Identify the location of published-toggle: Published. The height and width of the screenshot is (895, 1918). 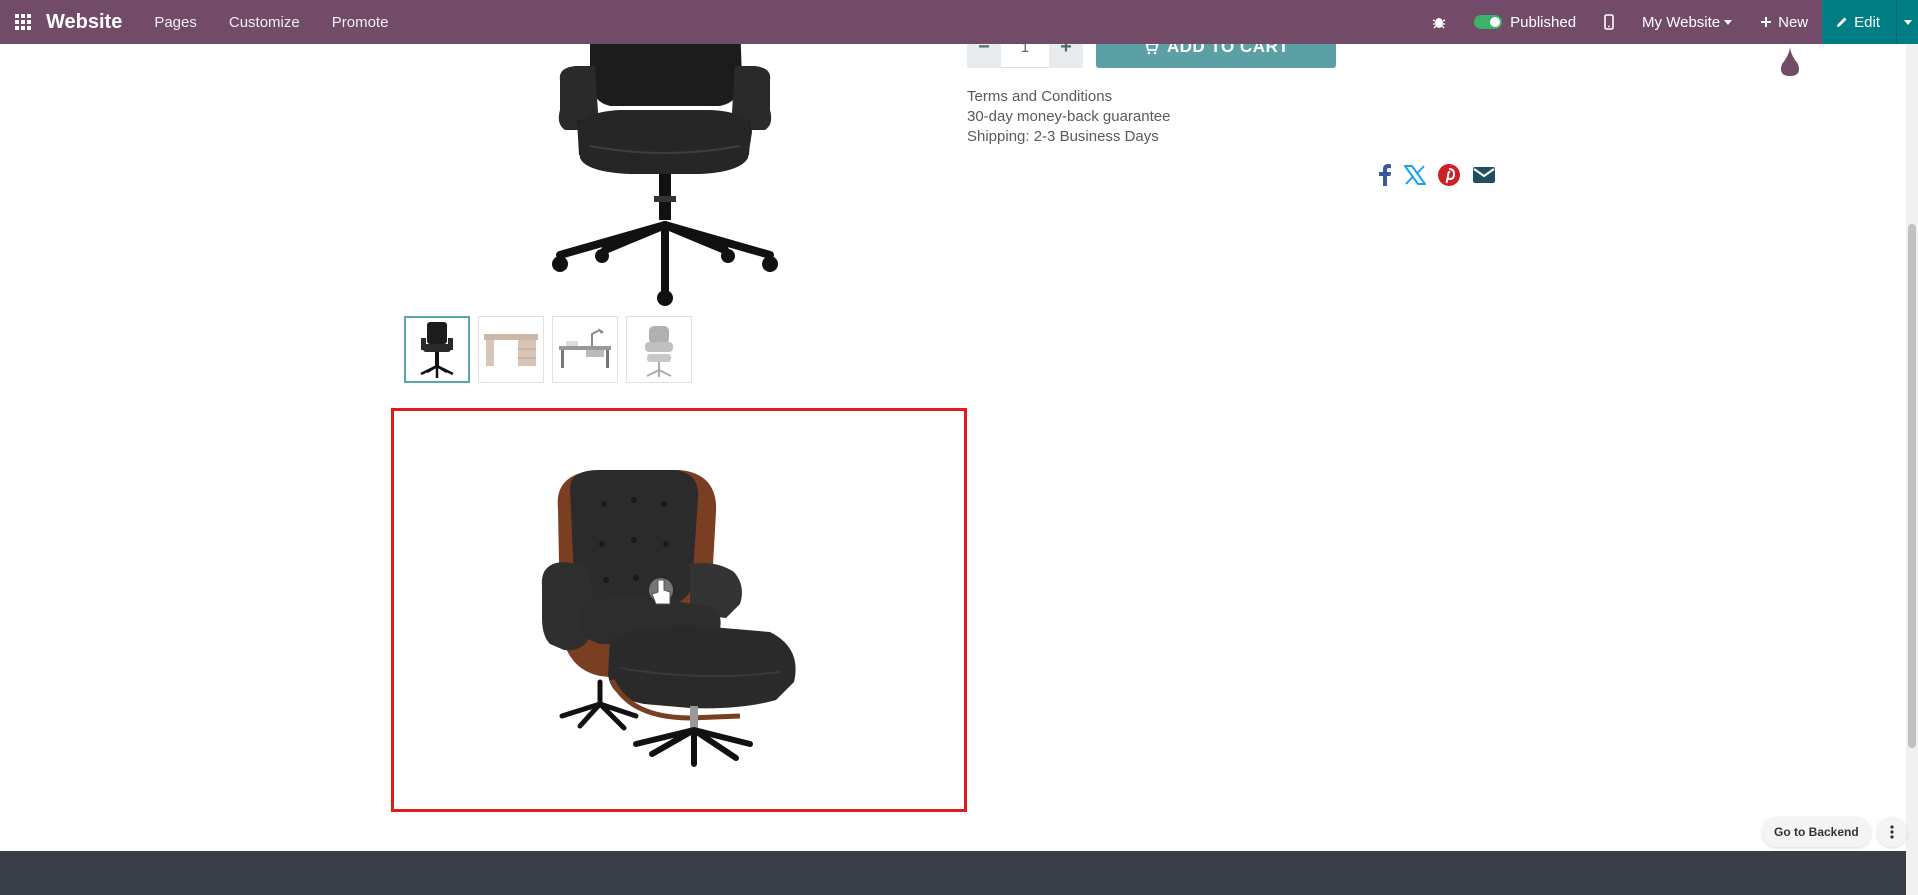
(1525, 22).